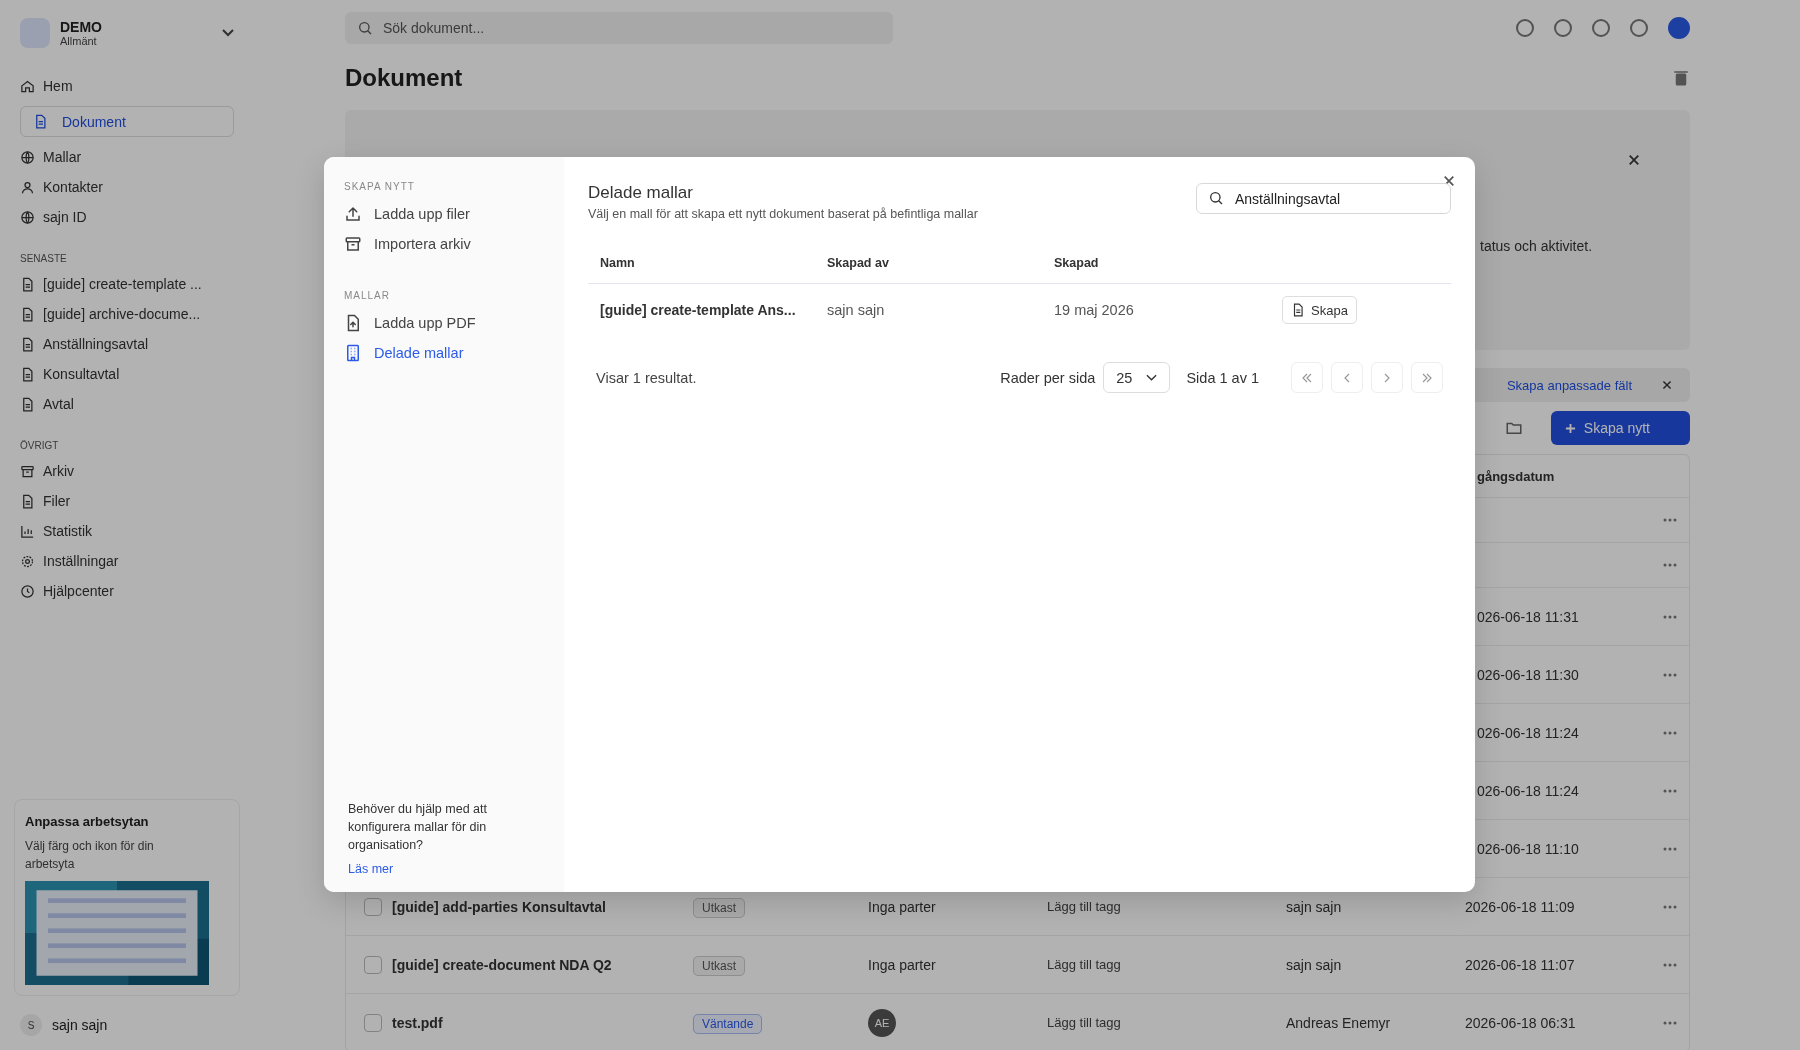 This screenshot has height=1050, width=1800. Describe the element at coordinates (127, 157) in the screenshot. I see `nav-item: Mallar` at that location.